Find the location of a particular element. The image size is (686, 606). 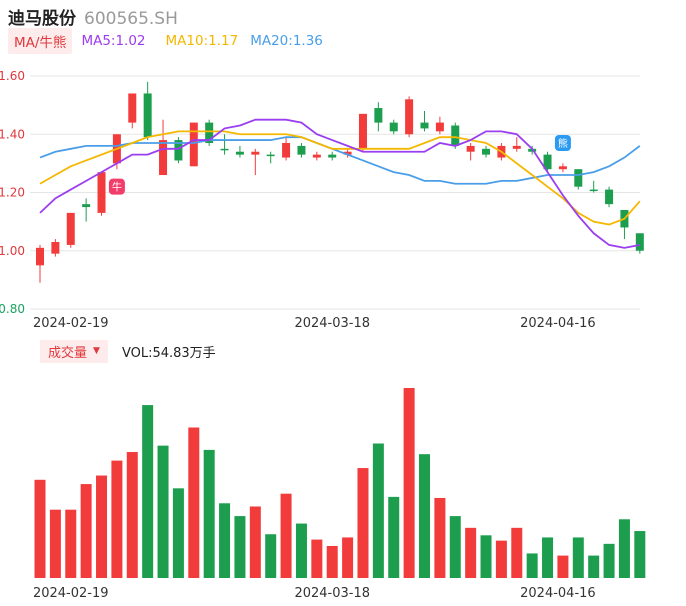

bear-marker-label: 熊 is located at coordinates (563, 143).